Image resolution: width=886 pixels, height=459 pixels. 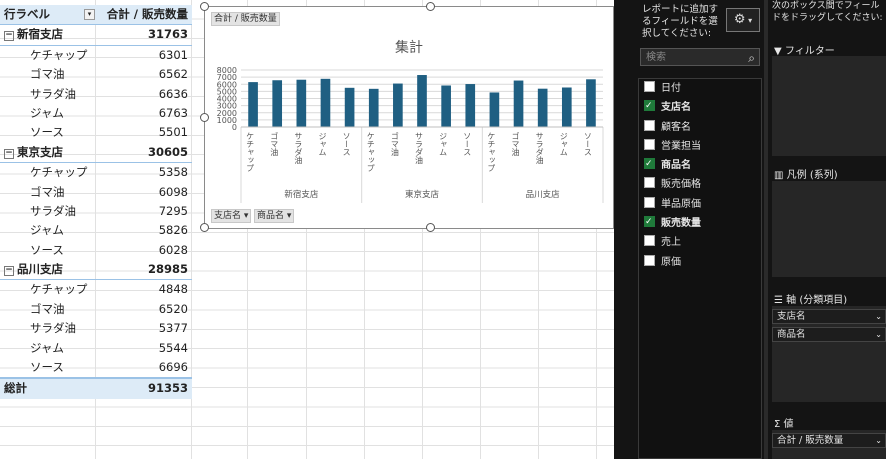 What do you see at coordinates (96, 250) in the screenshot?
I see `pivot-item-row: ソース 6028` at bounding box center [96, 250].